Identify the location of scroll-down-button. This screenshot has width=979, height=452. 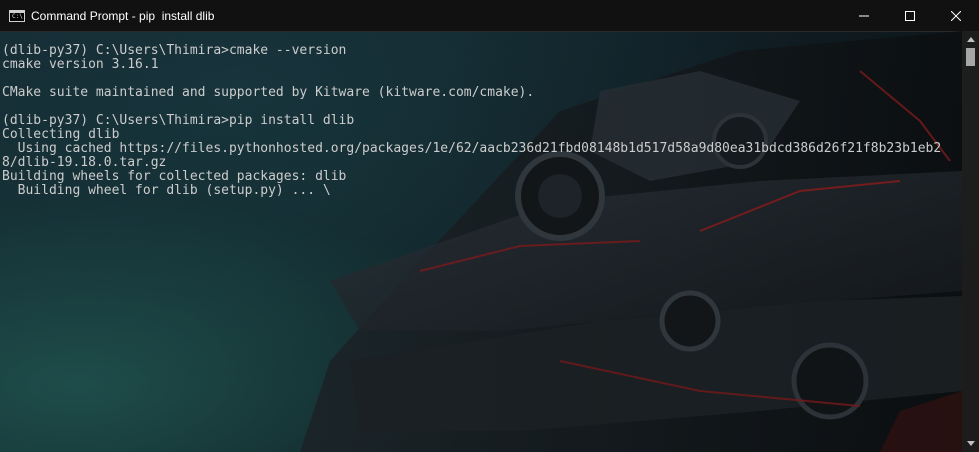
(970, 443).